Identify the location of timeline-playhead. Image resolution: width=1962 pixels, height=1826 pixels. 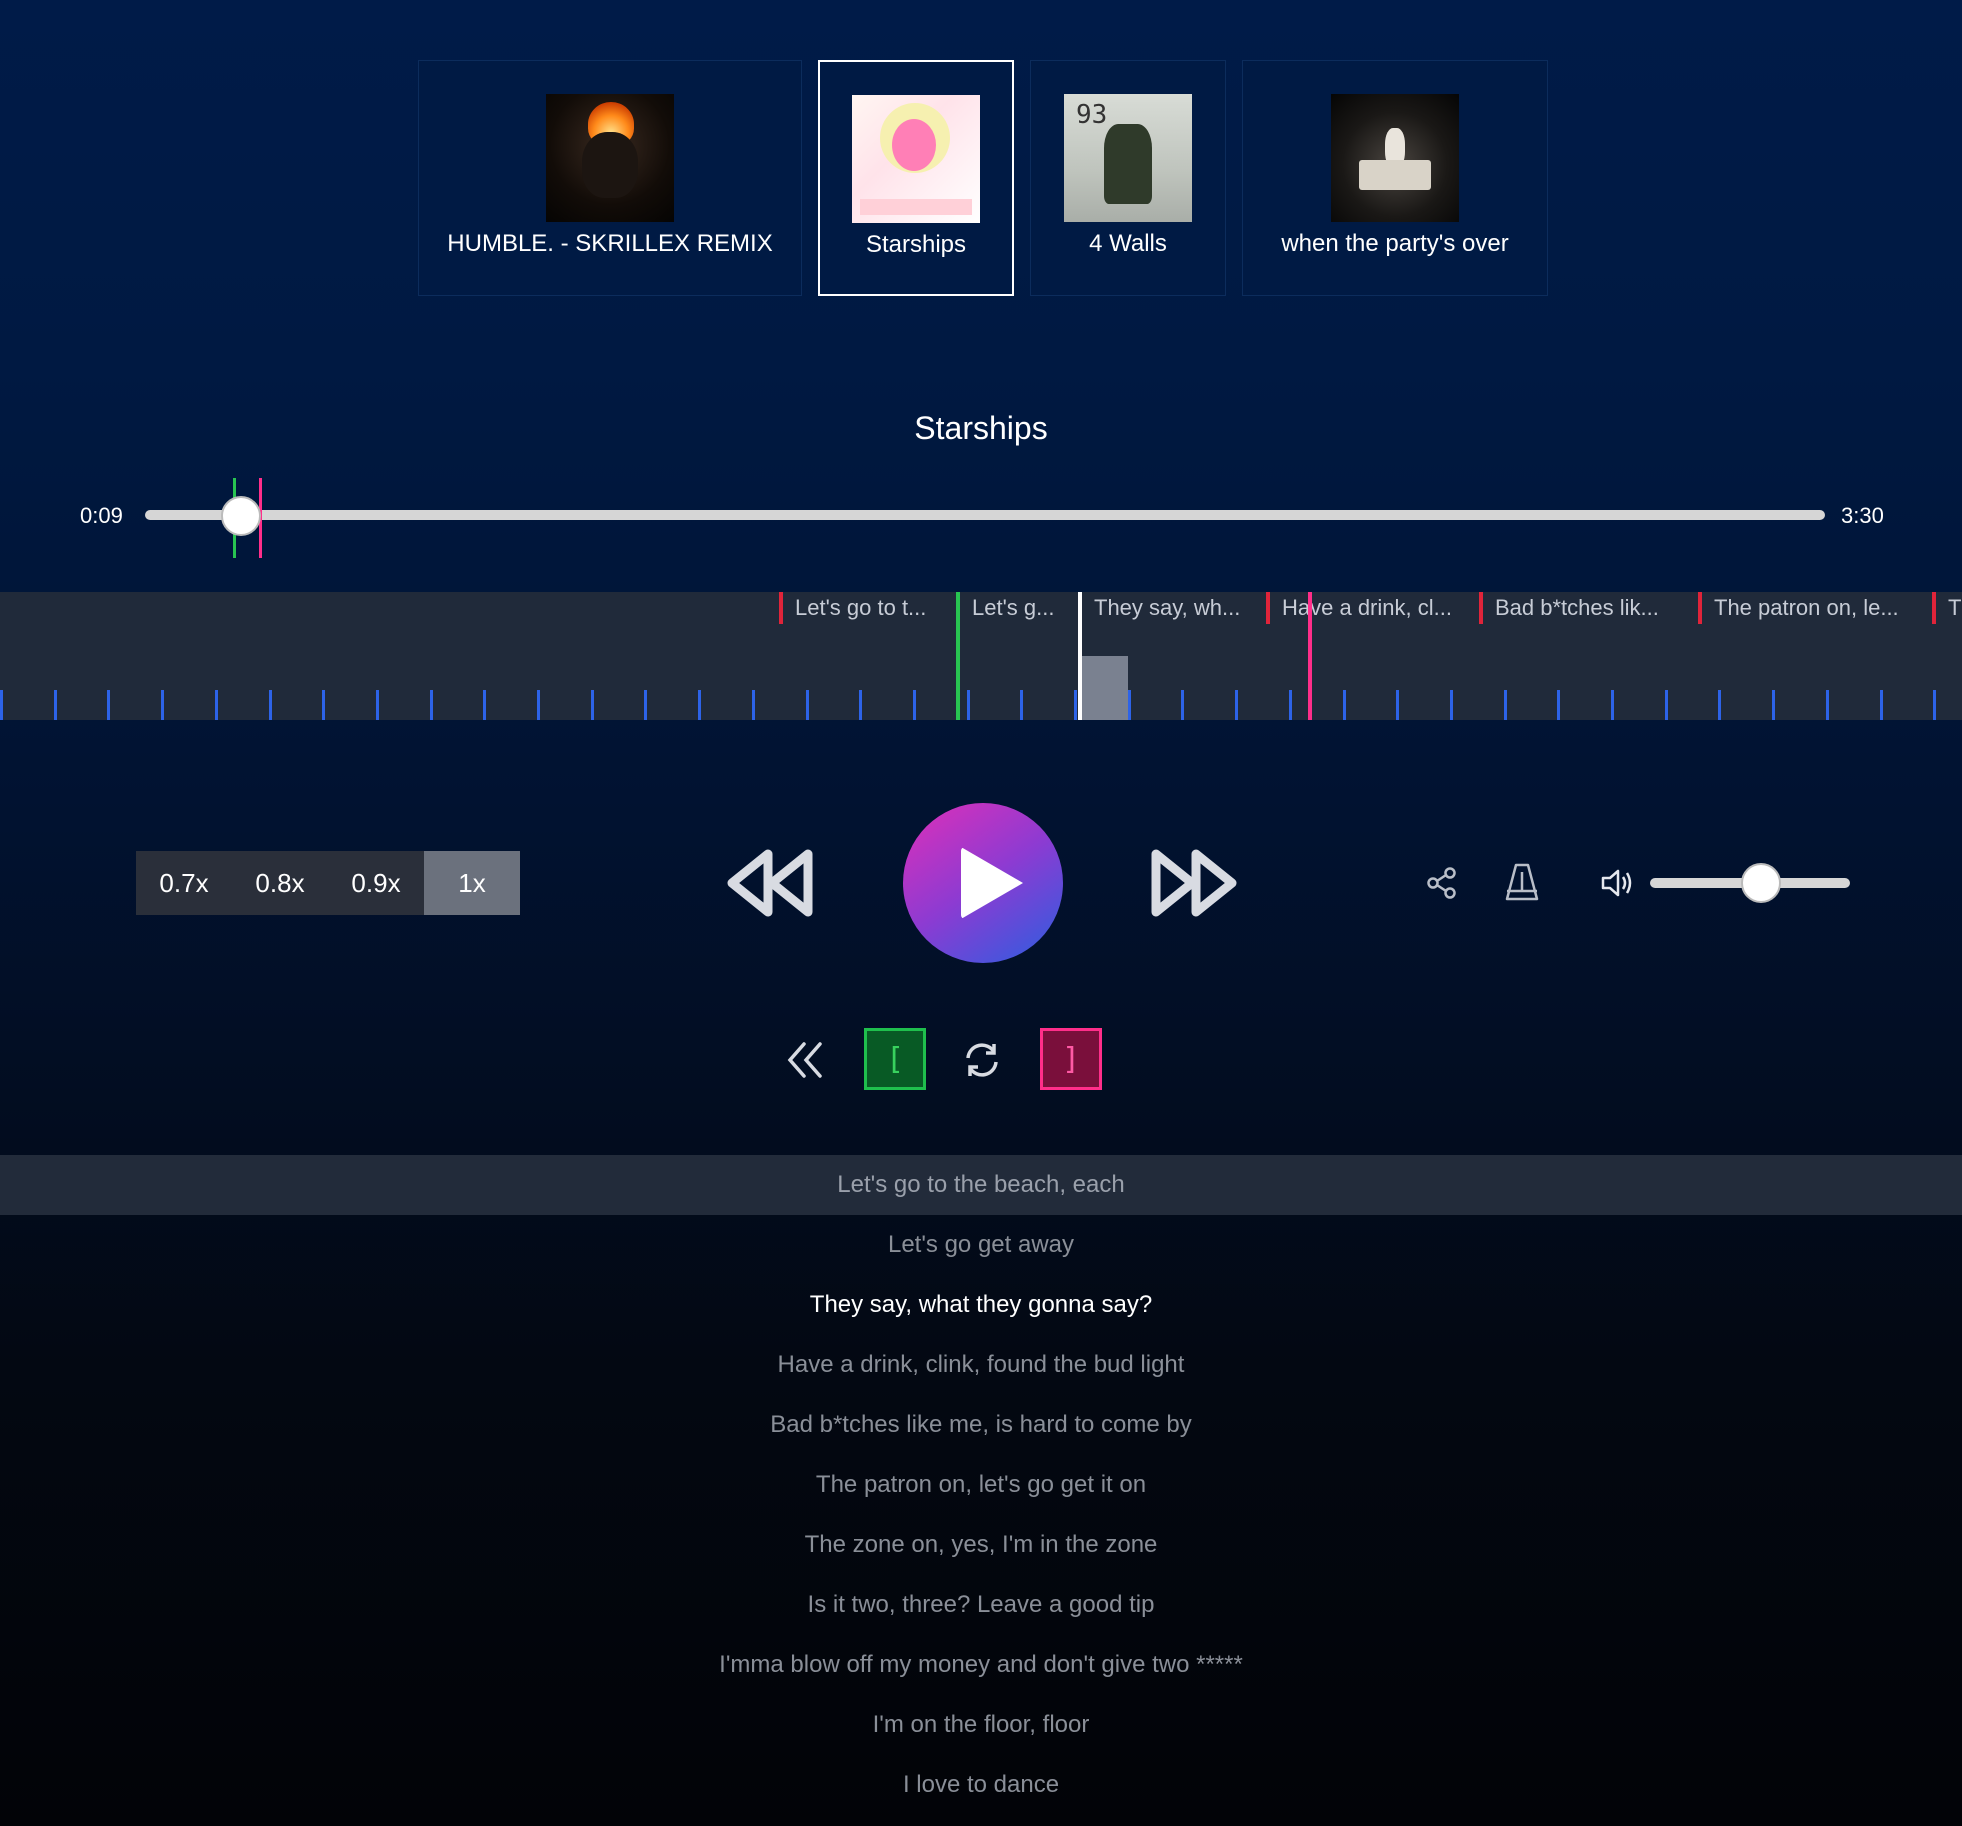
(1080, 656).